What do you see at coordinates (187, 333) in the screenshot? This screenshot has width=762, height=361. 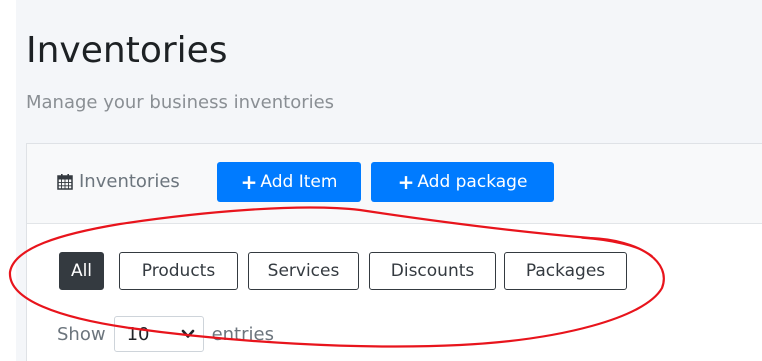 I see `chevron-down-icon` at bounding box center [187, 333].